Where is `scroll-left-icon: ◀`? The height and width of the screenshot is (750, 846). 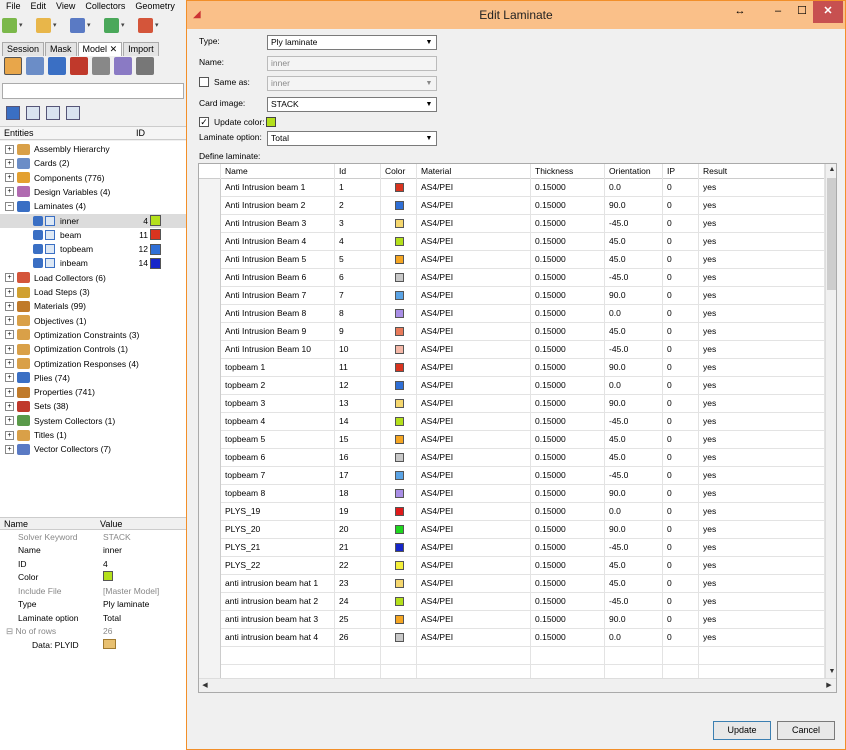 scroll-left-icon: ◀ is located at coordinates (205, 686).